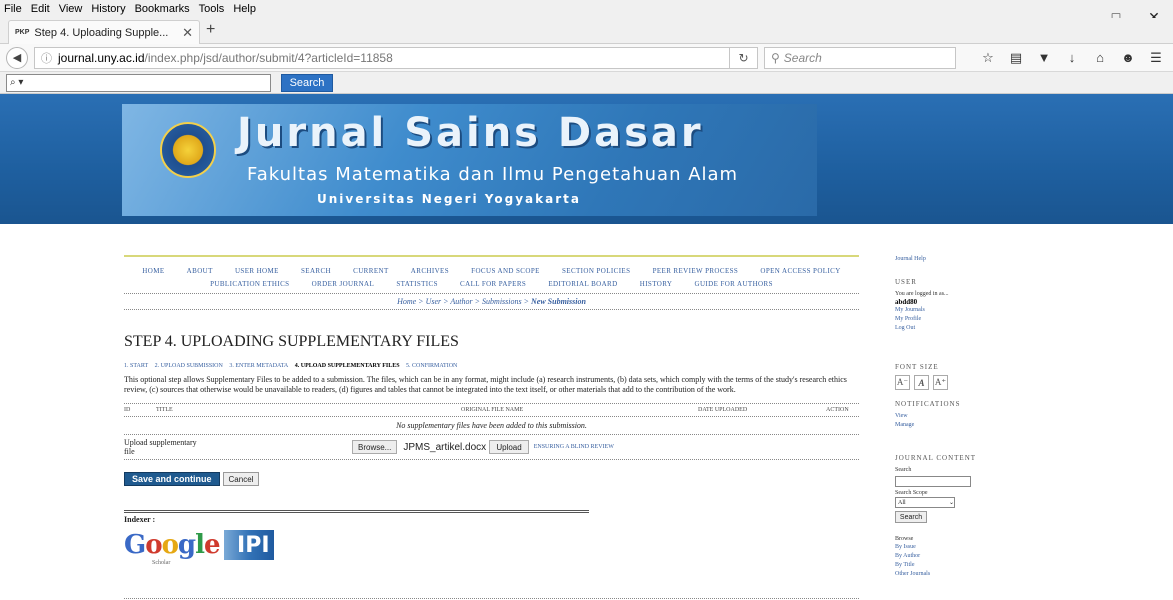 The width and height of the screenshot is (1173, 600). Describe the element at coordinates (470, 133) in the screenshot. I see `banner-title: Jurnal Sains Dasar` at that location.